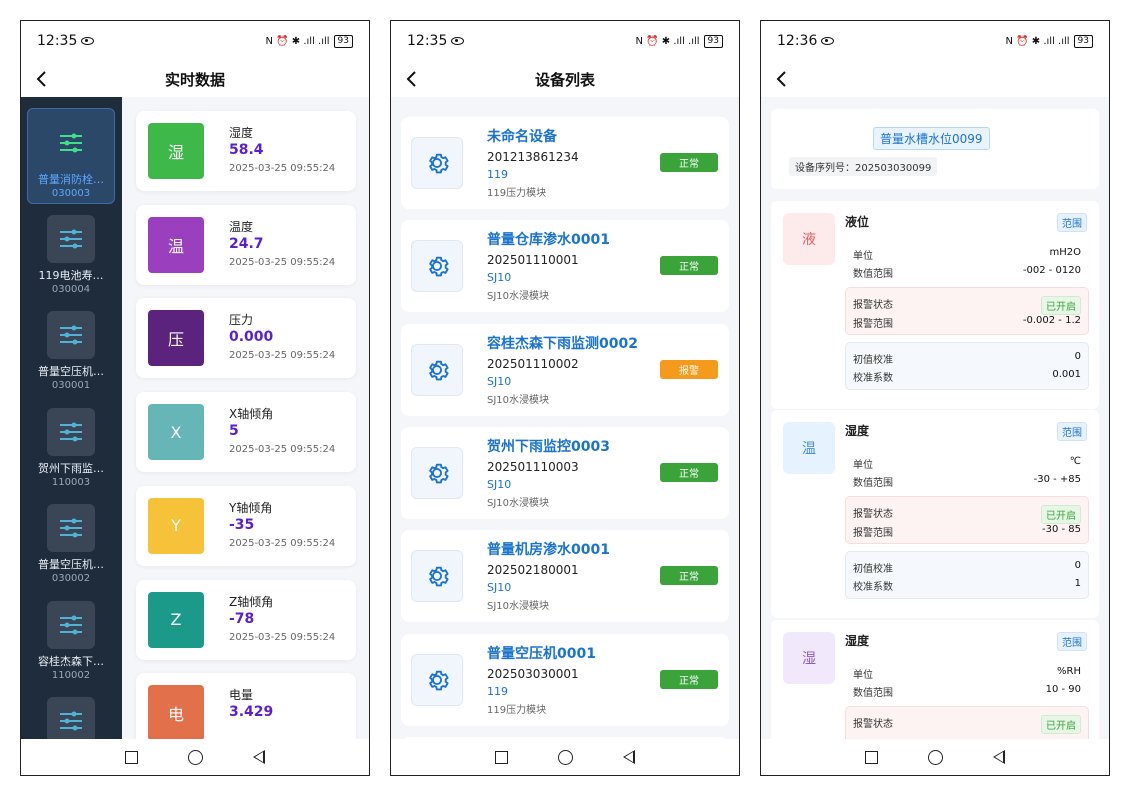  What do you see at coordinates (71, 578) in the screenshot?
I see `sidebar-device-code: 030002` at bounding box center [71, 578].